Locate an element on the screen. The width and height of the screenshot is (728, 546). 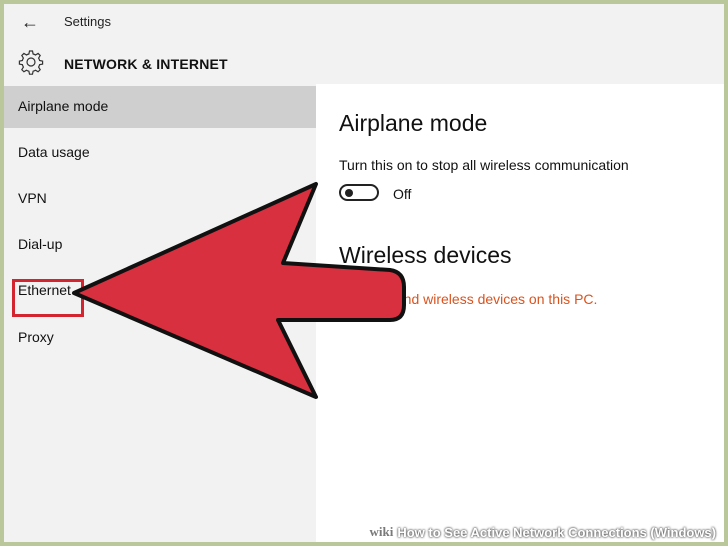
back-button: ← is located at coordinates (30, 22).